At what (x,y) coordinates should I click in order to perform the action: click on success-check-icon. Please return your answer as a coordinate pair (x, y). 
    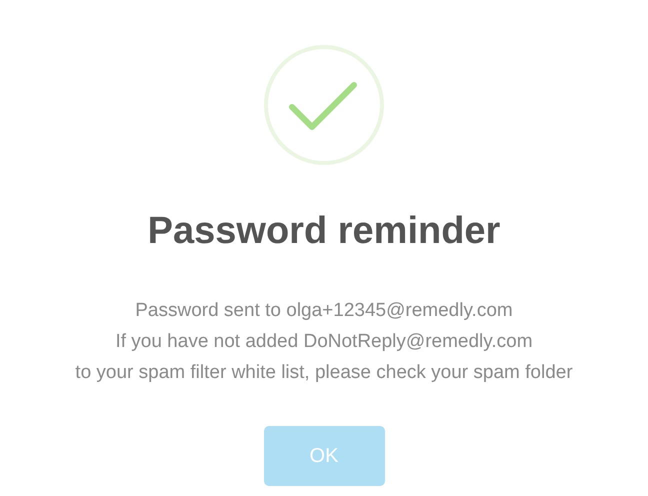
    Looking at the image, I should click on (324, 105).